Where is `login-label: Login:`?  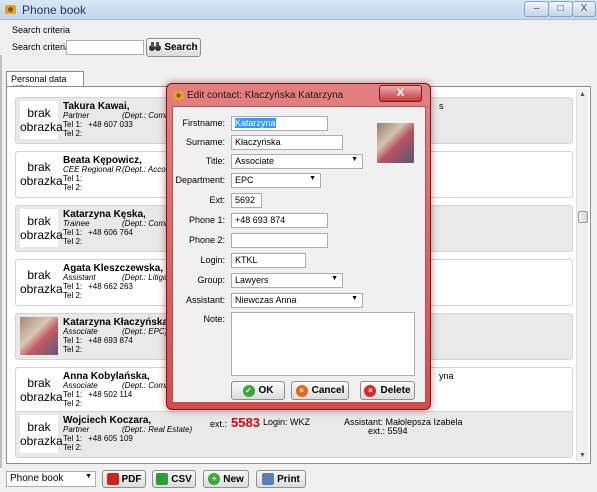 login-label: Login: is located at coordinates (212, 260).